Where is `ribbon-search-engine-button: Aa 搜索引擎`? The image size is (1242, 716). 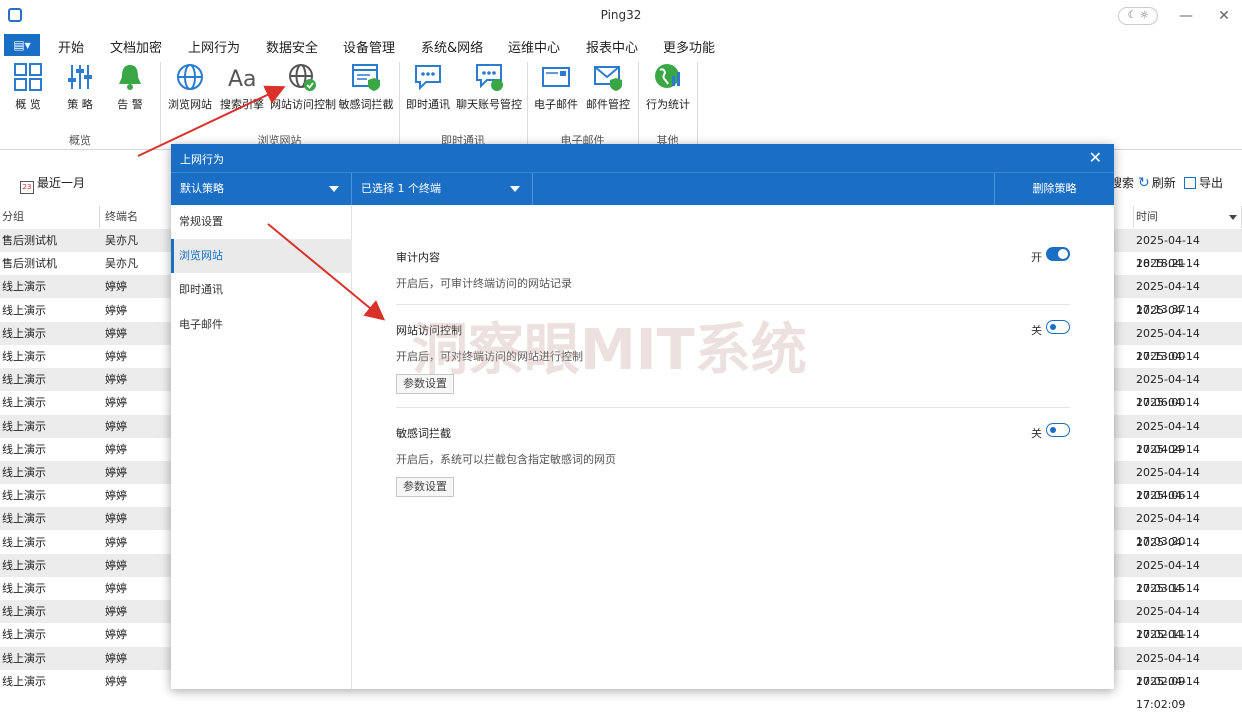 ribbon-search-engine-button: Aa 搜索引擎 is located at coordinates (242, 87).